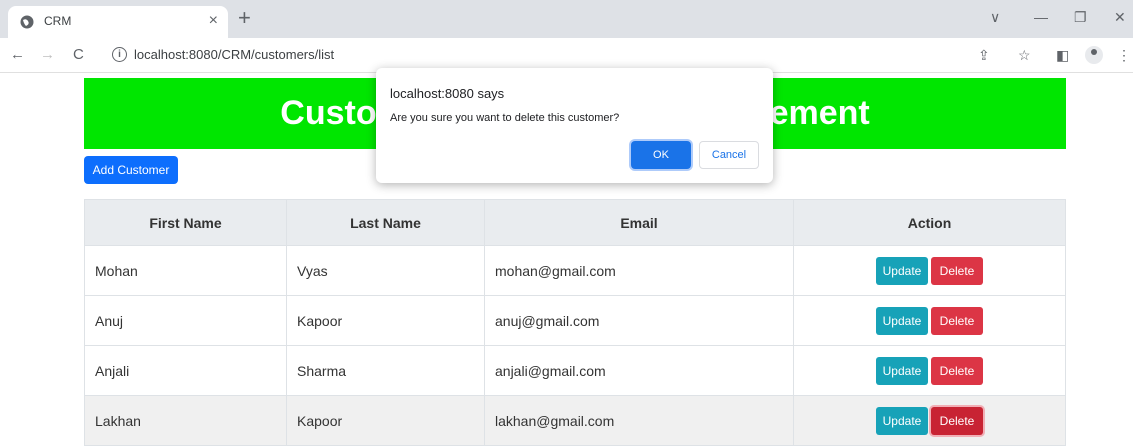 The width and height of the screenshot is (1133, 446). What do you see at coordinates (213, 21) in the screenshot?
I see `tab-close-icon: ×` at bounding box center [213, 21].